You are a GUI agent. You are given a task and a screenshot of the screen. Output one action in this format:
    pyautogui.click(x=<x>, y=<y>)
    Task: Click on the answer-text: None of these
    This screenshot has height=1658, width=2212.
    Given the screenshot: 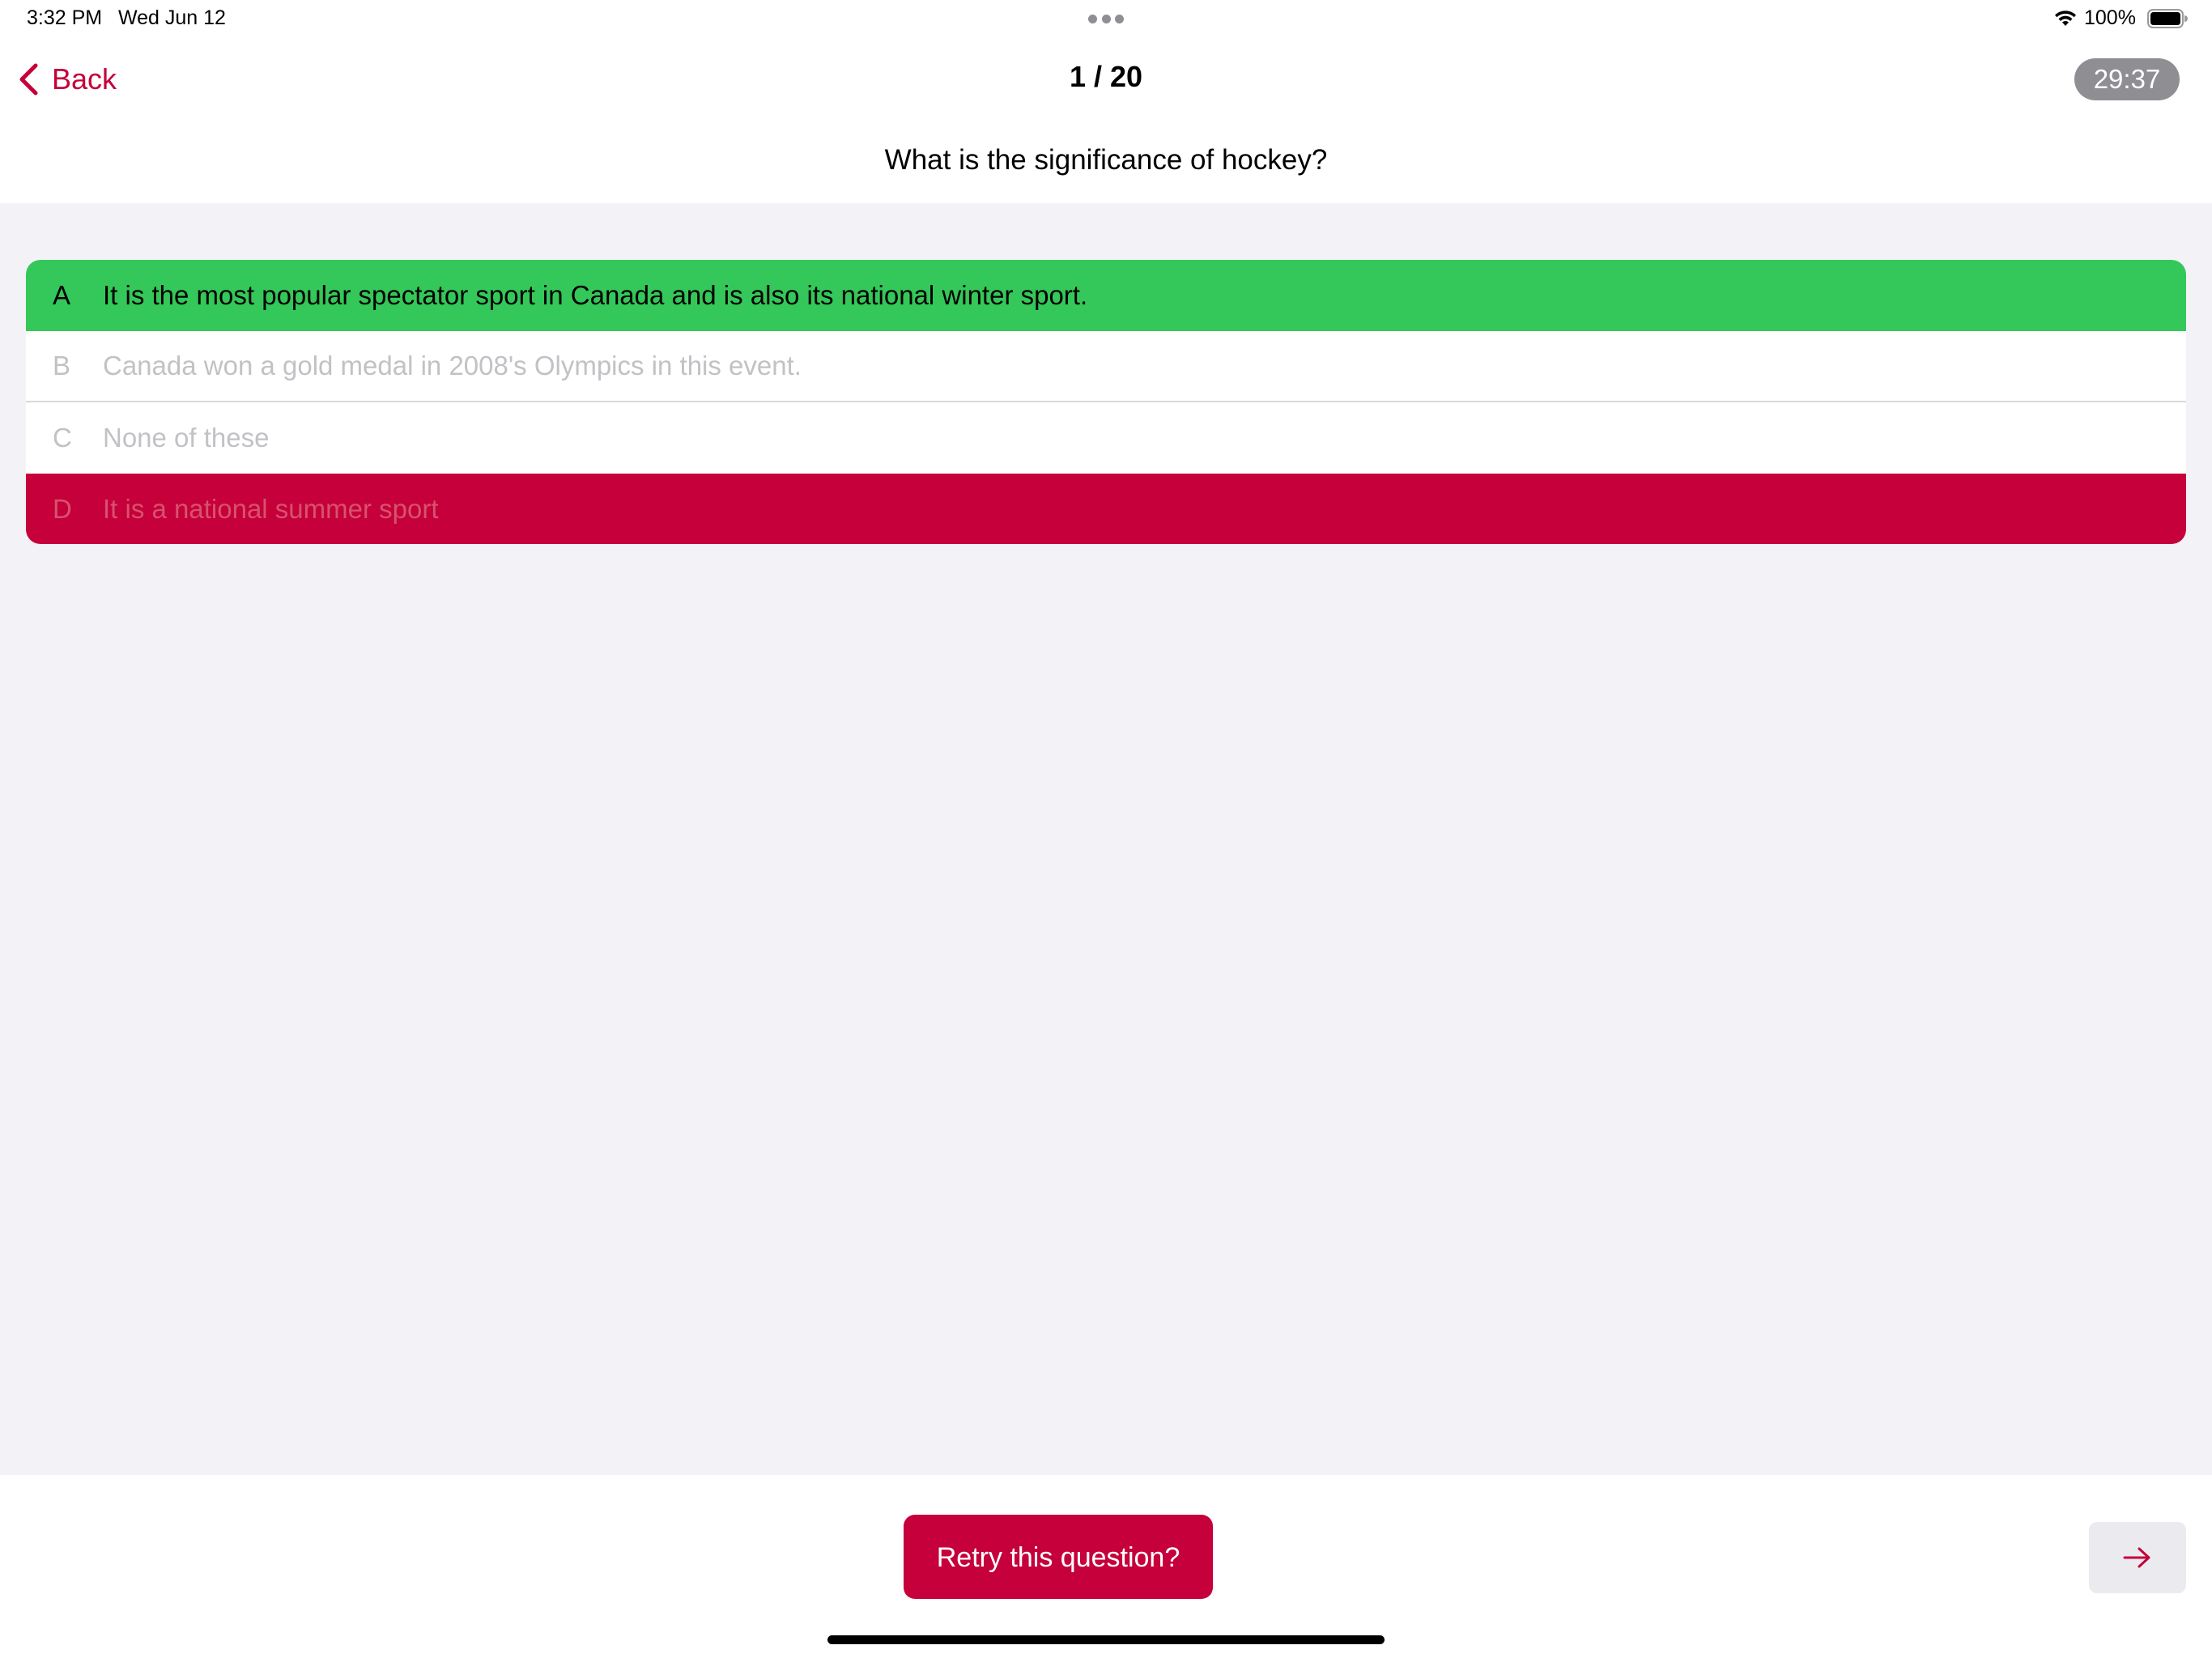 What is the action you would take?
    pyautogui.click(x=186, y=438)
    